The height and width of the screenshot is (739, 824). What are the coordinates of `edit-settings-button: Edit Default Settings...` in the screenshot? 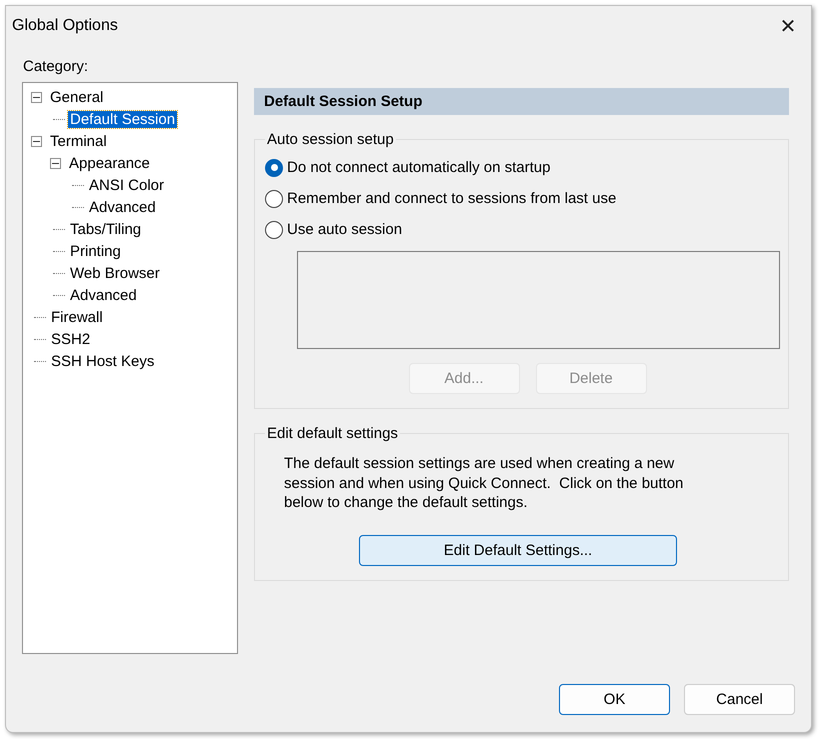 It's located at (518, 550).